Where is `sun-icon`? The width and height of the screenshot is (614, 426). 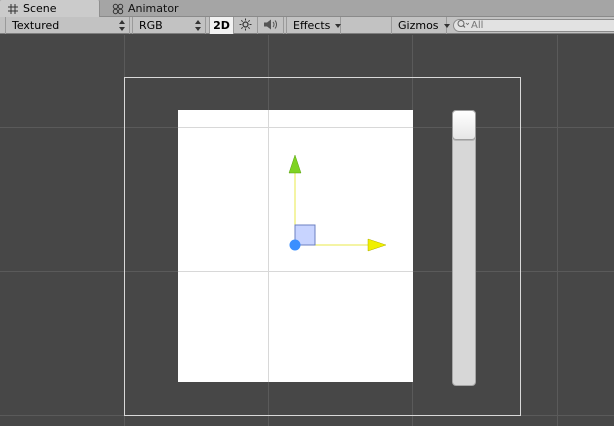 sun-icon is located at coordinates (245, 26).